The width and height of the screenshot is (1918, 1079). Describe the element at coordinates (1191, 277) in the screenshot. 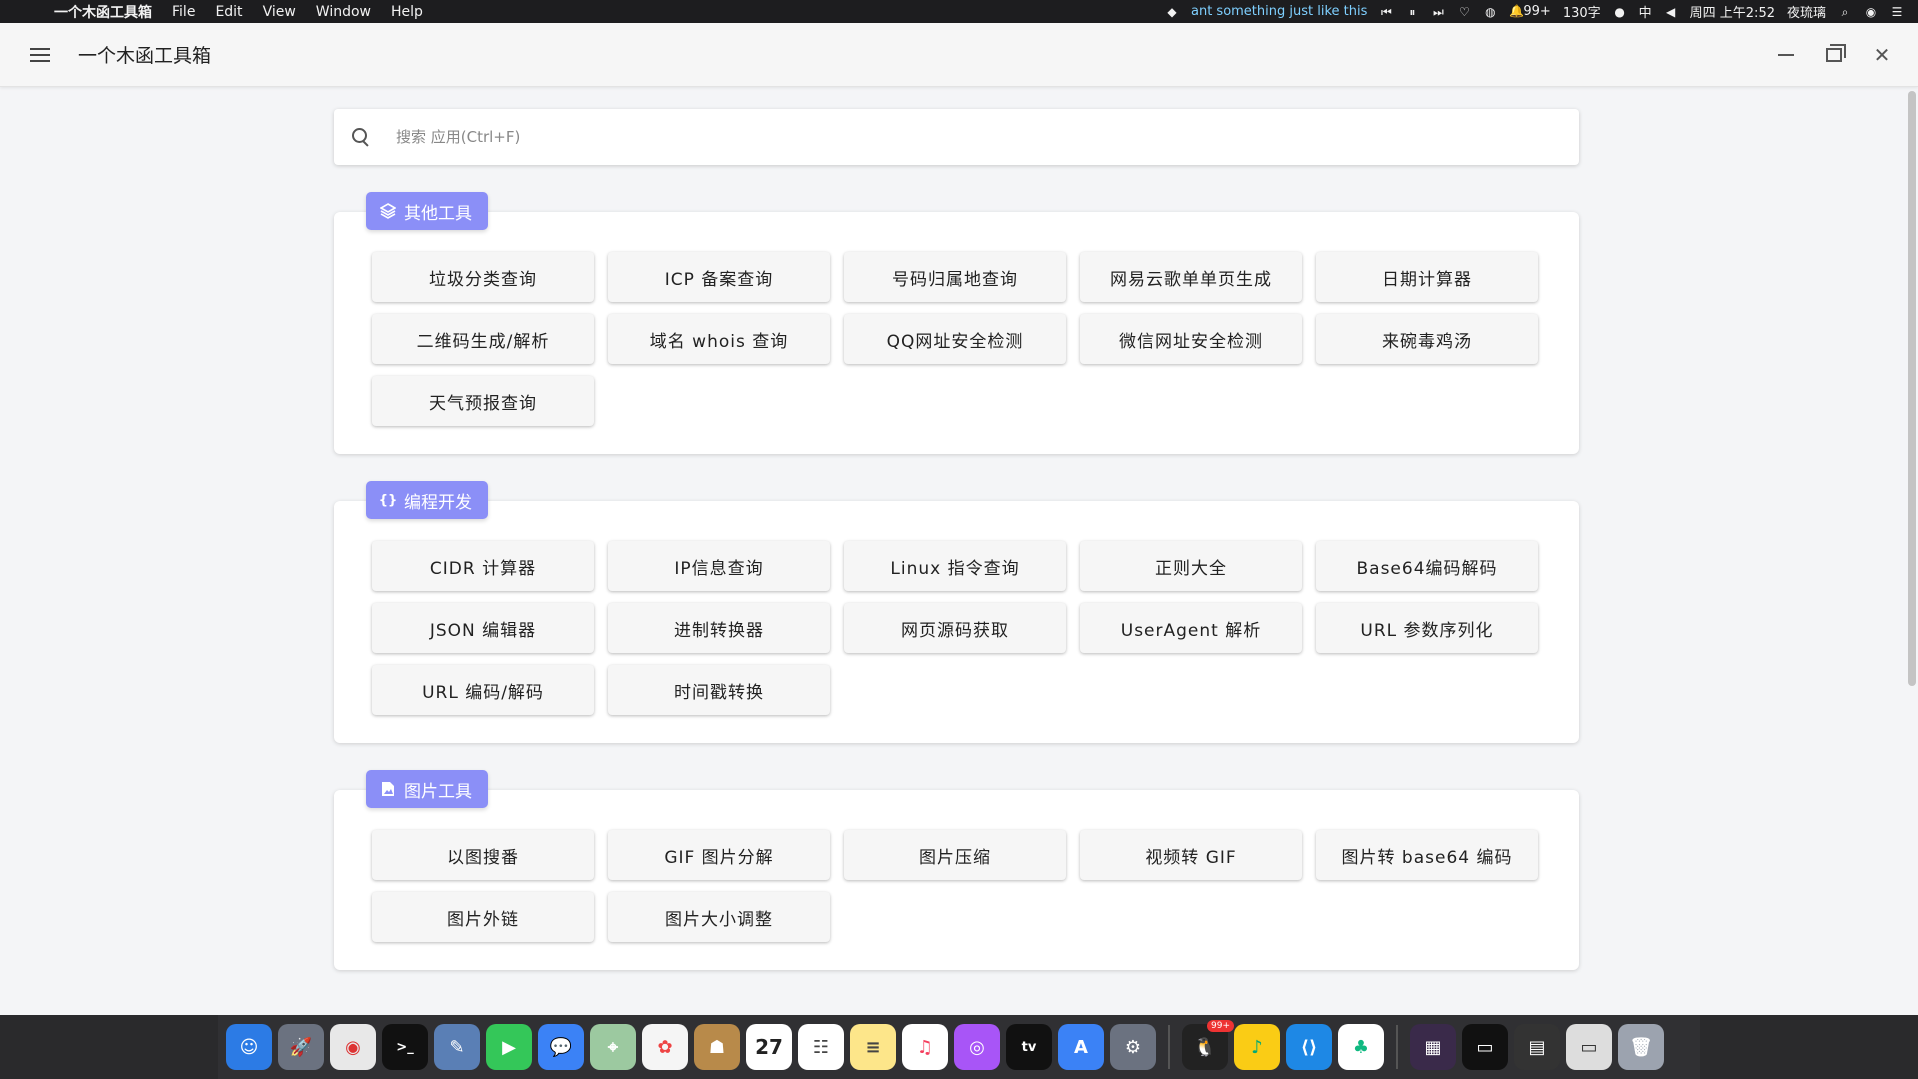

I see `tool-netease-playlist: 网易云歌单单页生成` at that location.